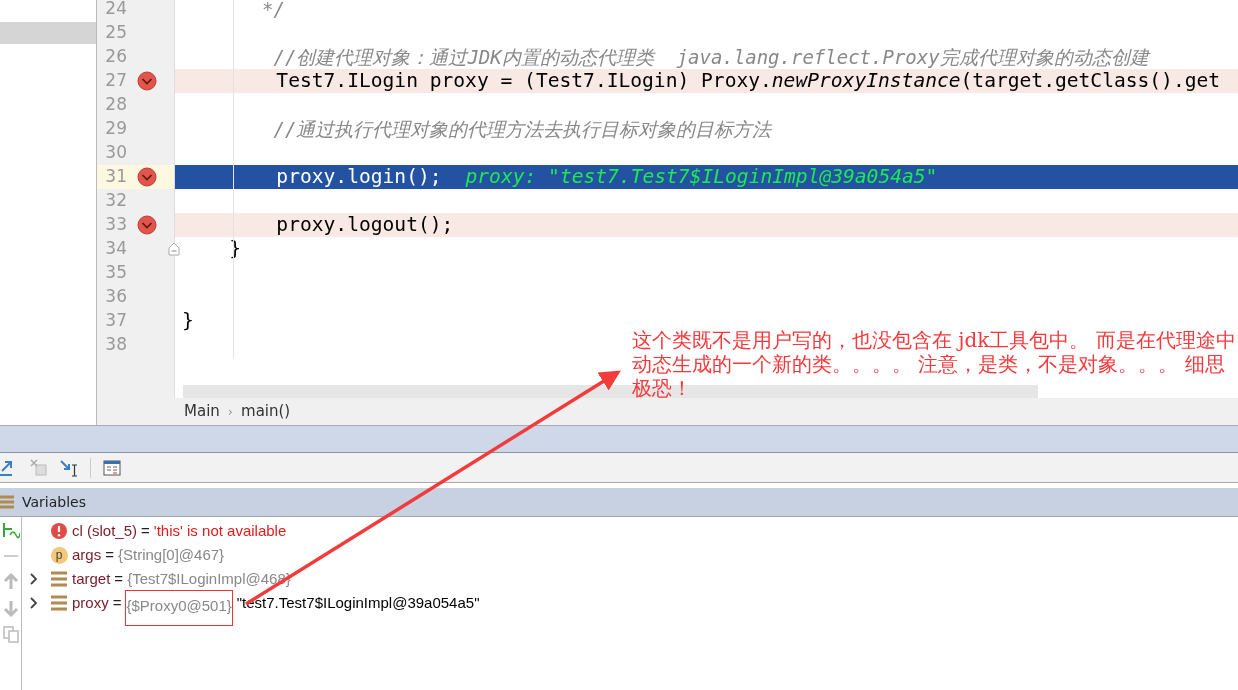  Describe the element at coordinates (934, 364) in the screenshot. I see `annotation-text: 这个类既不是用户写的，也没包含在 jdk工具包中。 而是在代理途中动态生成的一个新的类。。。。 注意，是类，不是对象。。。 细思极恐！` at that location.